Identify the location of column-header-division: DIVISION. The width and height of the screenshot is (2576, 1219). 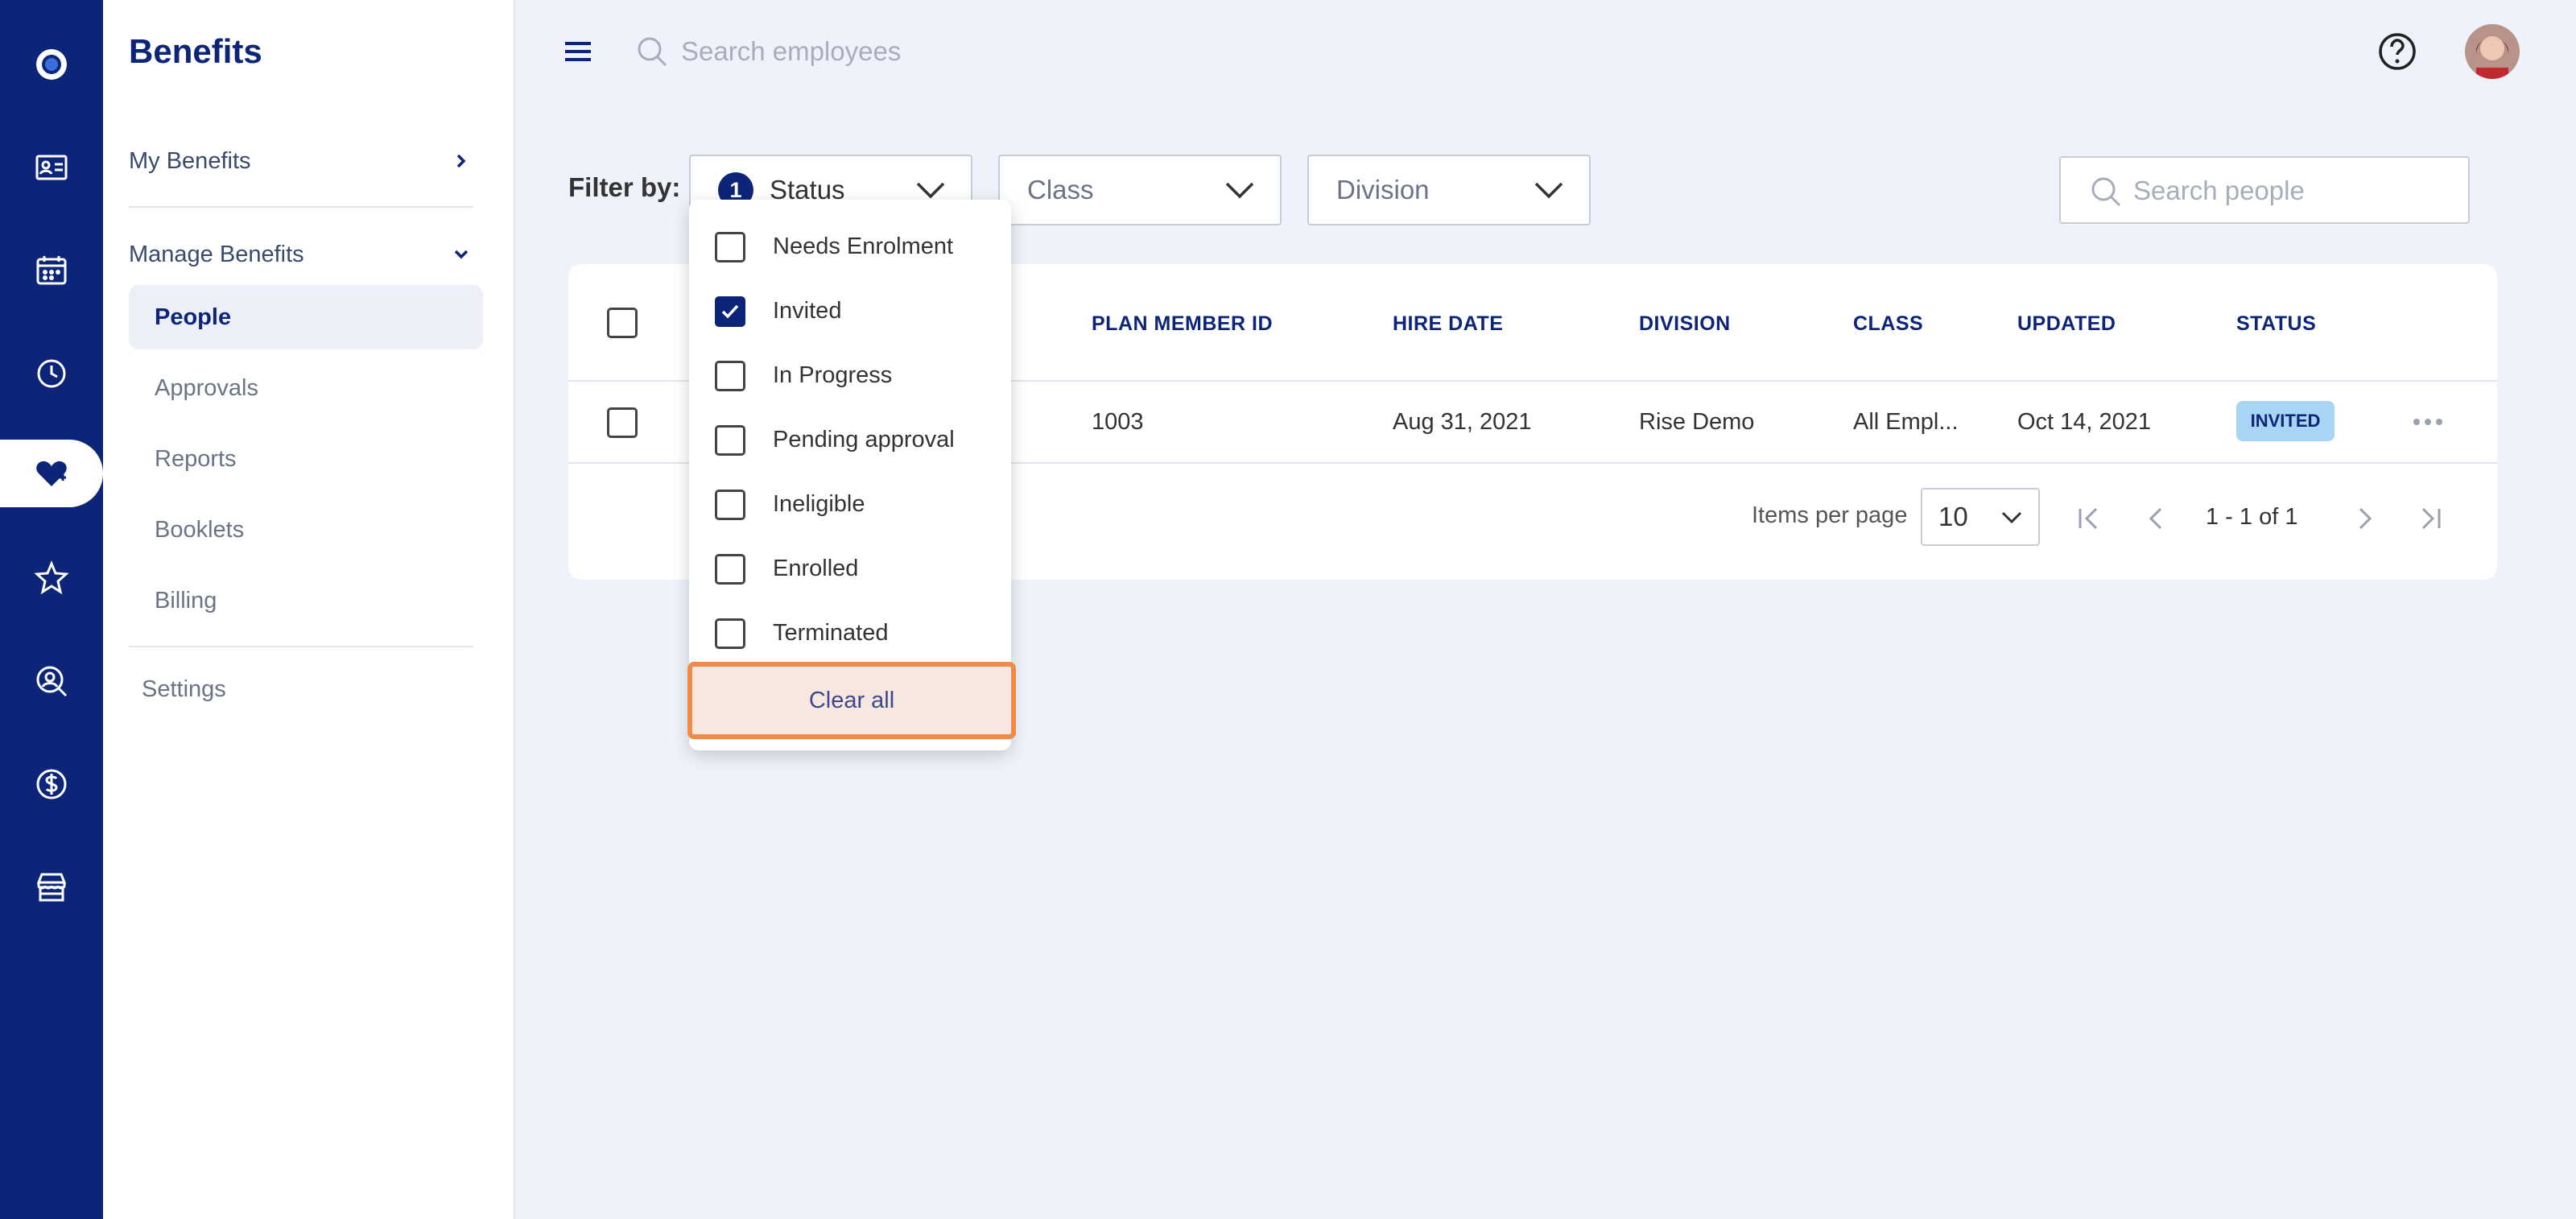
(1685, 324).